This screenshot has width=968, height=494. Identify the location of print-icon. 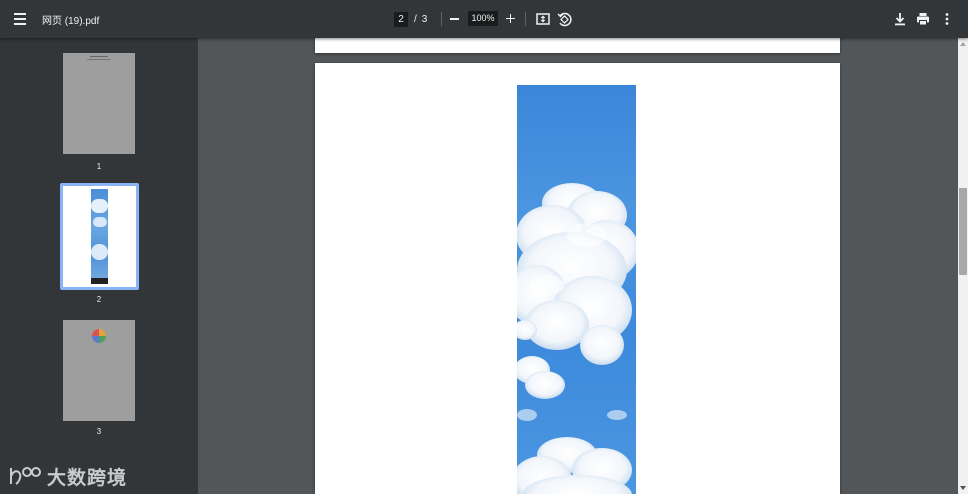
(923, 19).